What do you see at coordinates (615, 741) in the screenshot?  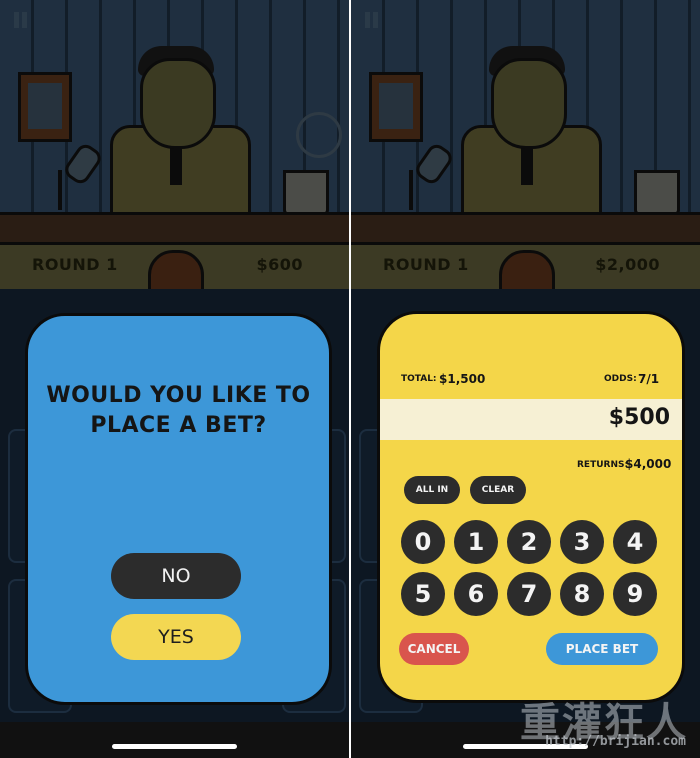 I see `watermark-url: http://brijian.com` at bounding box center [615, 741].